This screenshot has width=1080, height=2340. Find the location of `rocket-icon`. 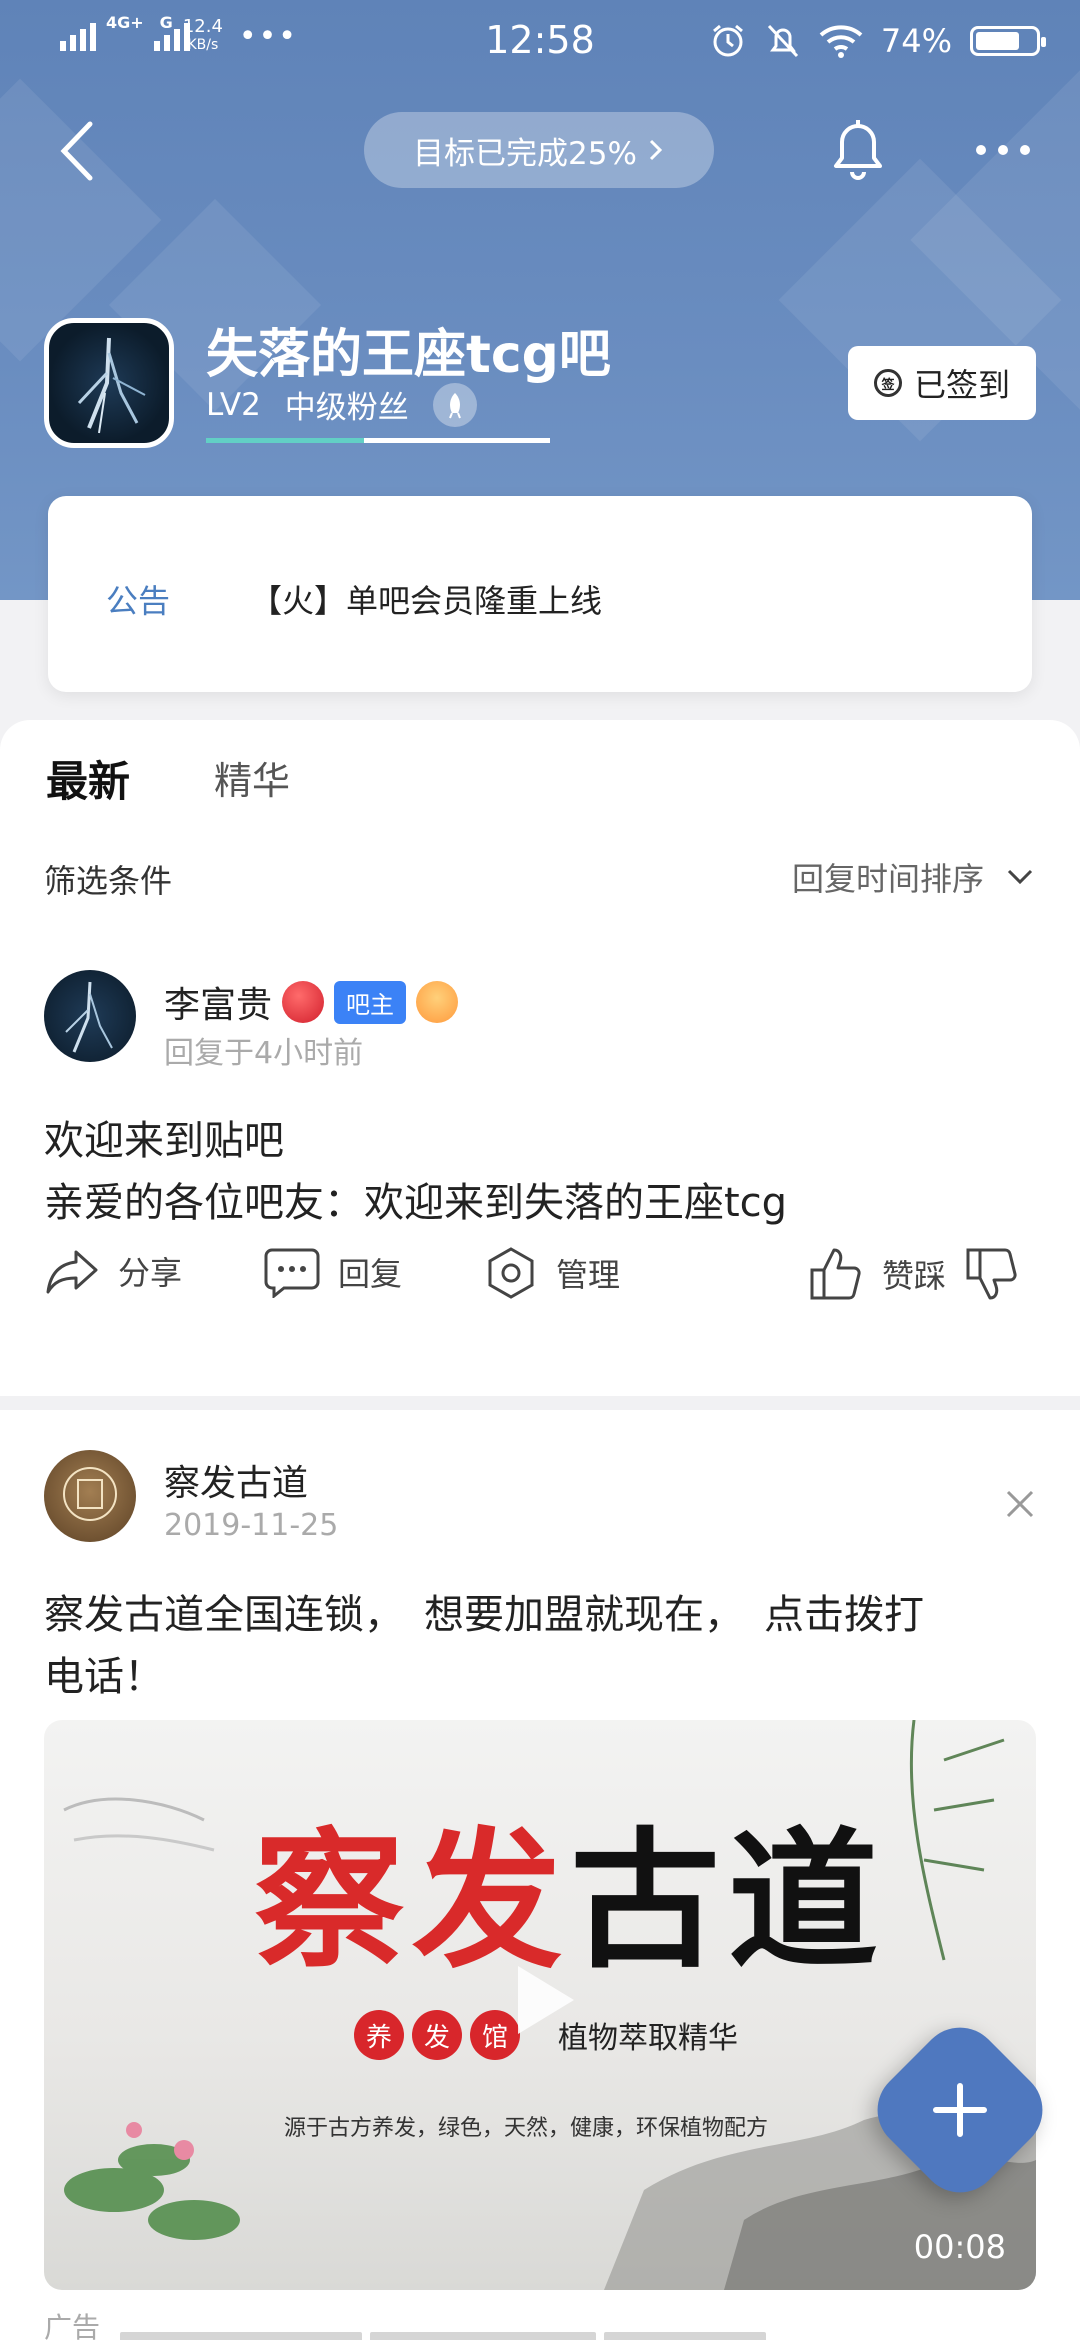

rocket-icon is located at coordinates (454, 404).